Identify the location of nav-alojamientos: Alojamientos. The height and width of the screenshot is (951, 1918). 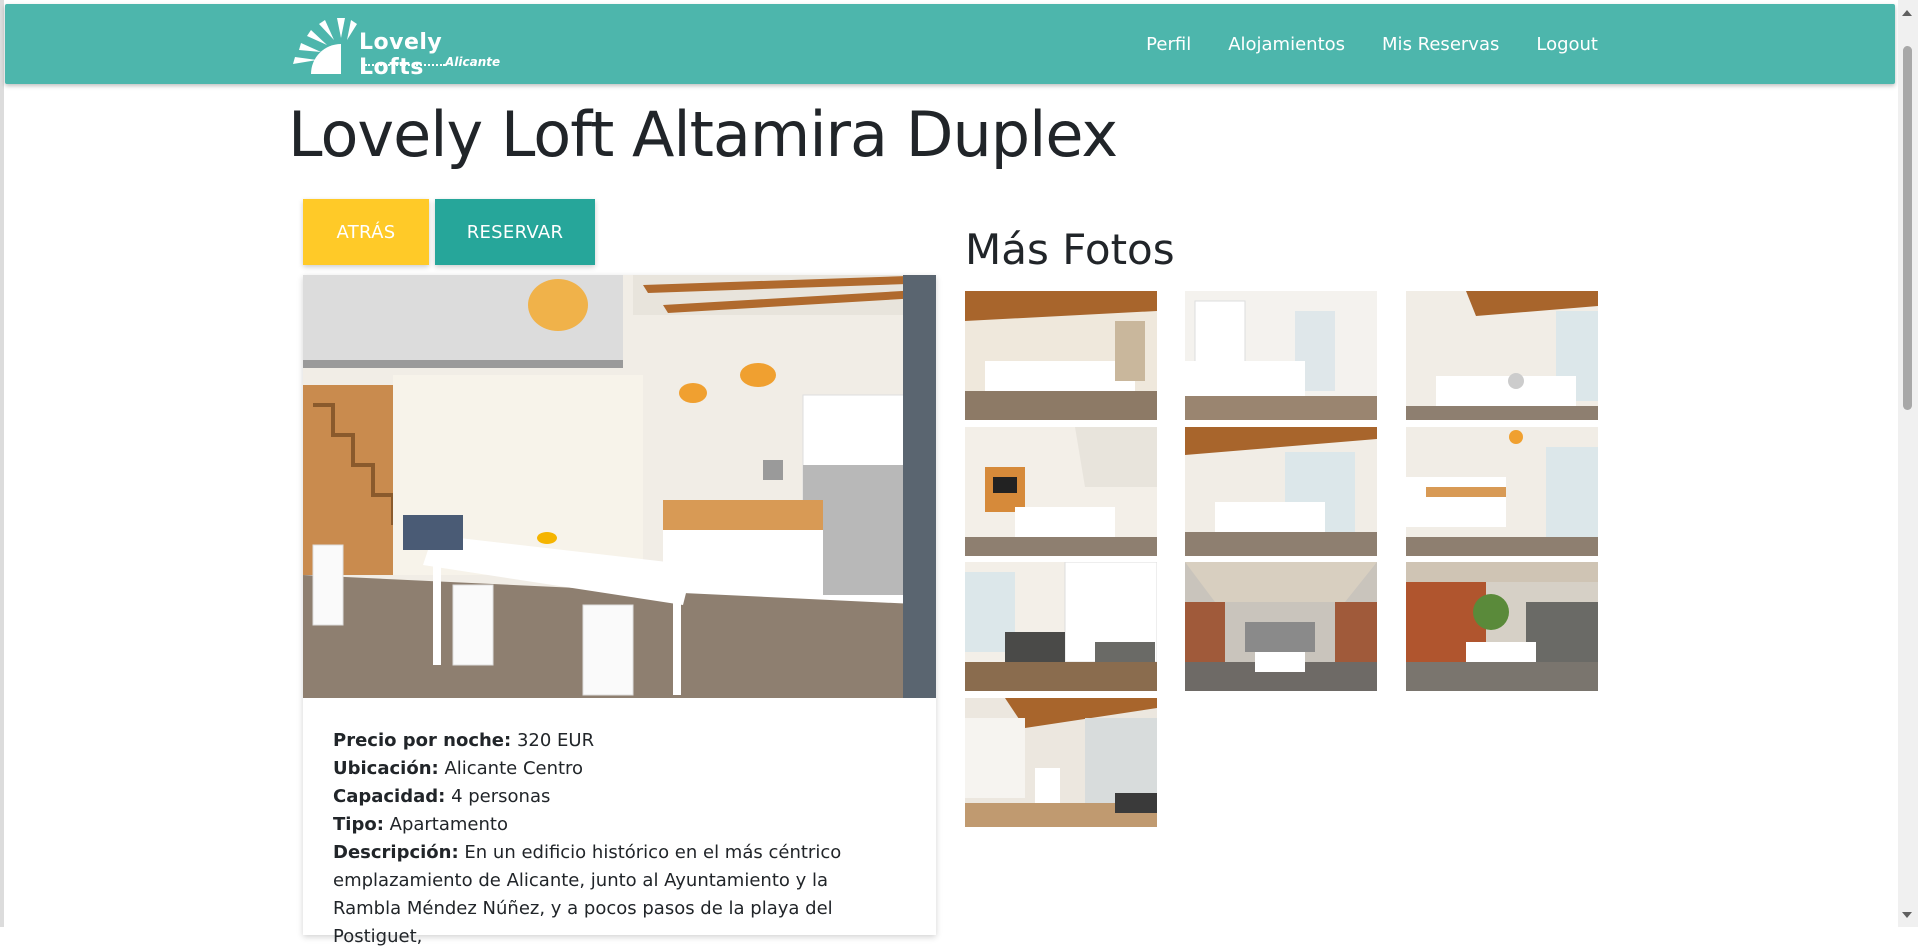
(1286, 44).